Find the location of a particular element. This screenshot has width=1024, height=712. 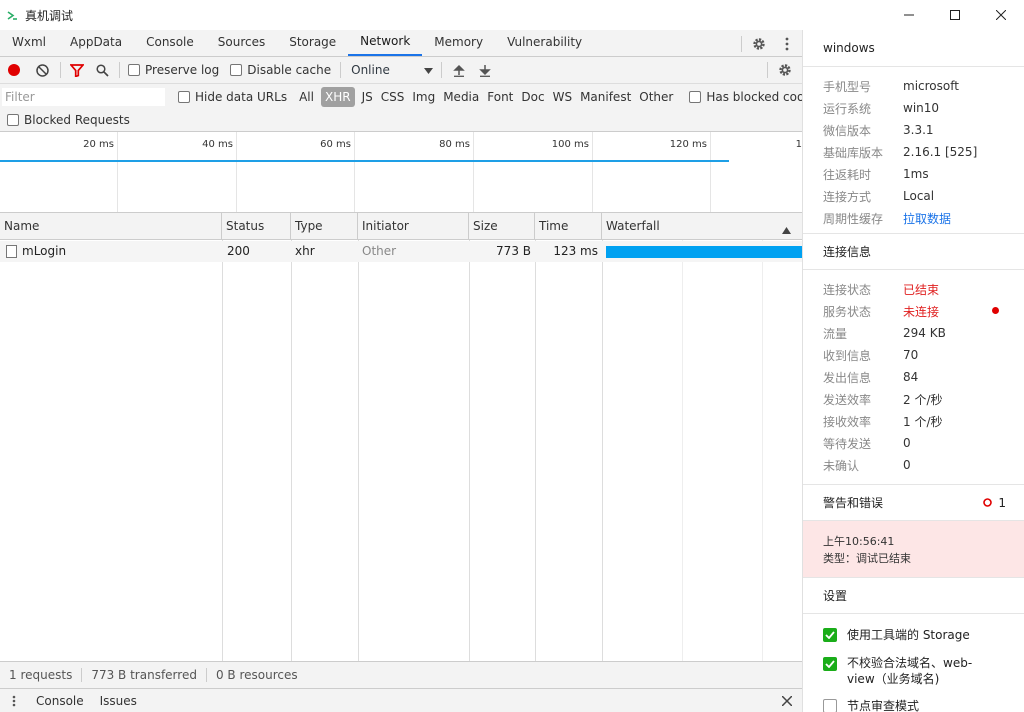

disable-cache-checkbox: Disable cache is located at coordinates (280, 70).